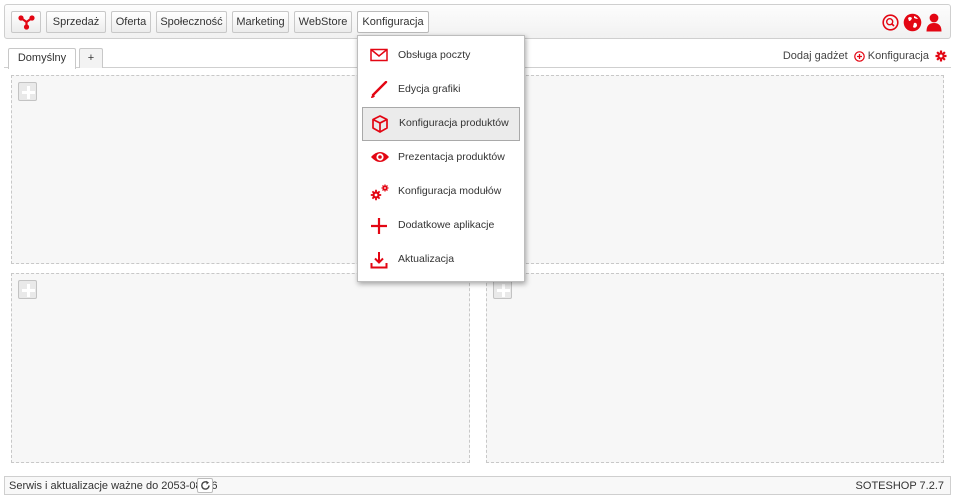  What do you see at coordinates (191, 22) in the screenshot?
I see `nav-spolecznosc: Społeczność` at bounding box center [191, 22].